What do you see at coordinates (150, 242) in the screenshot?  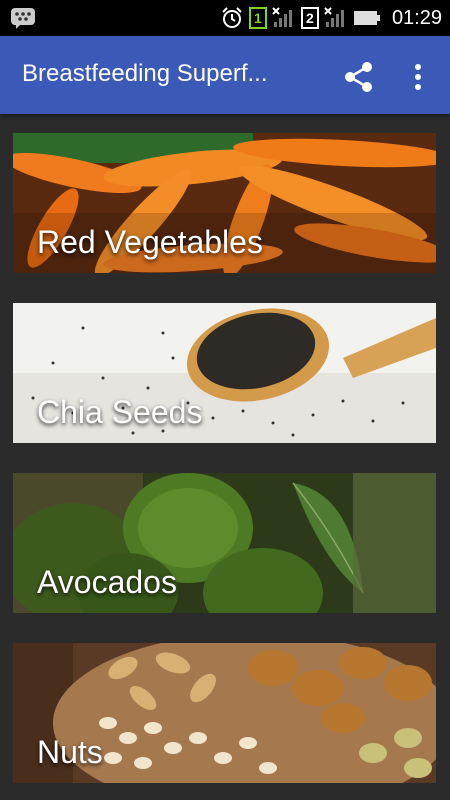 I see `food-label: Red Vegetables` at bounding box center [150, 242].